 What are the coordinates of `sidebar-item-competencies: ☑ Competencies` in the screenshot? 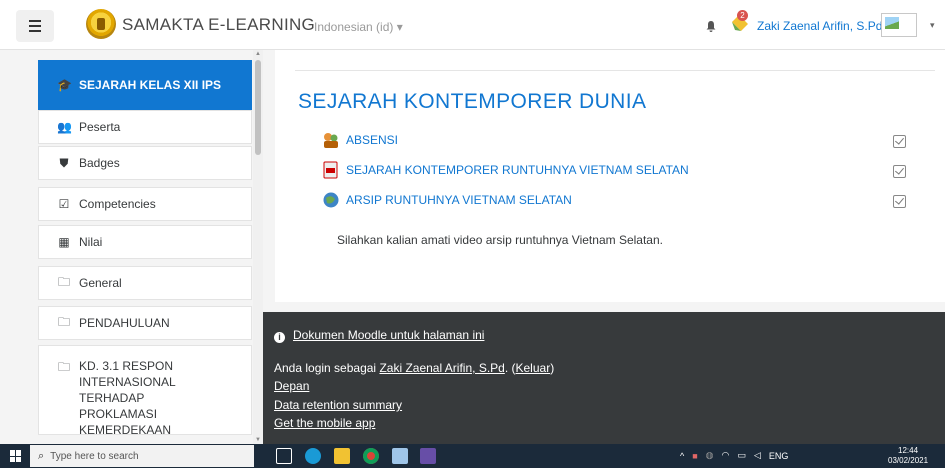 It's located at (145, 204).